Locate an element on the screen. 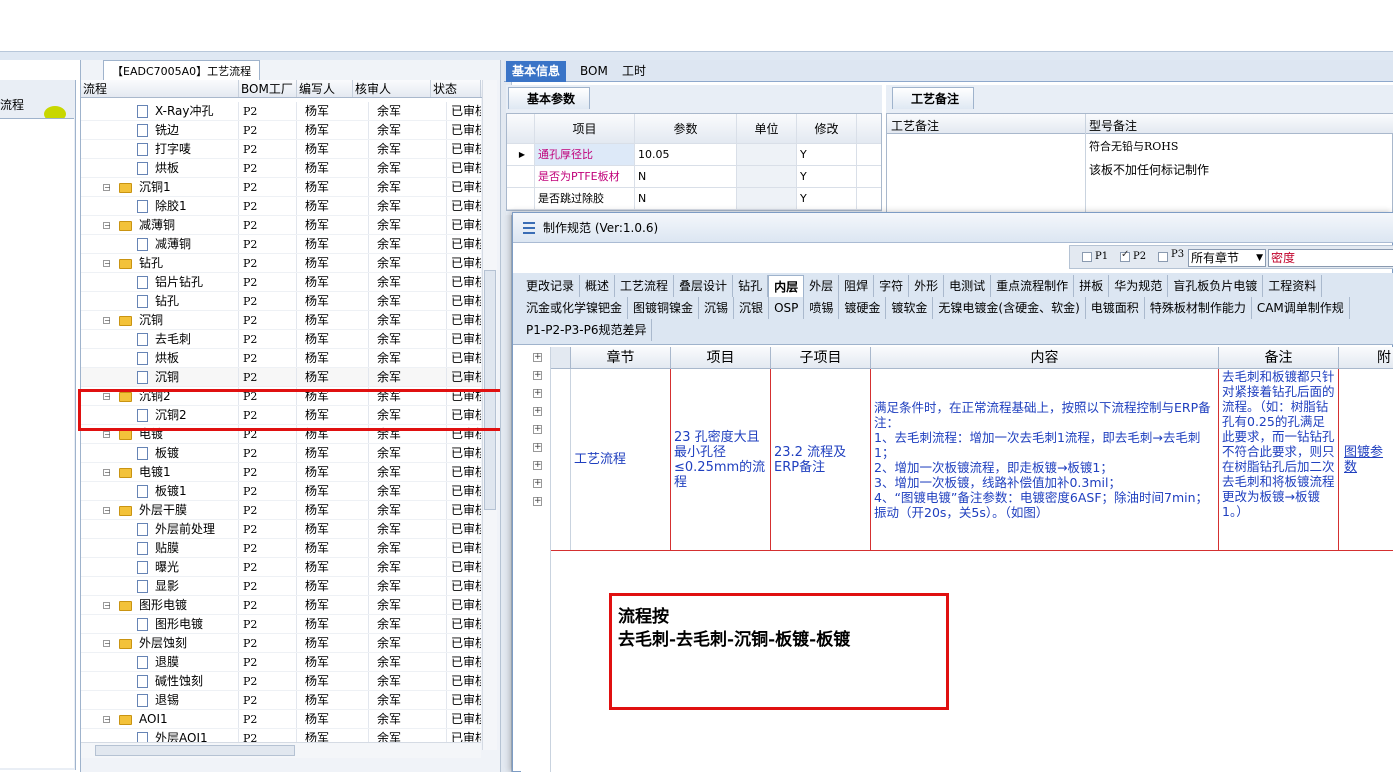 The height and width of the screenshot is (772, 1393). popup-titlebar: 制作规范 (Ver:1.0.6) is located at coordinates (953, 228).